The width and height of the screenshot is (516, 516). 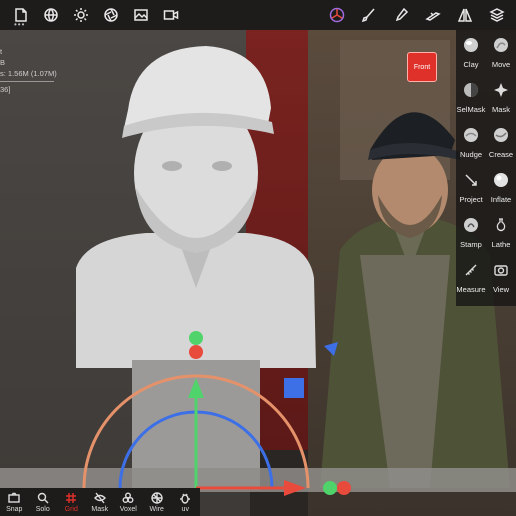 What do you see at coordinates (128, 509) in the screenshot?
I see `bottom-label: Voxel` at bounding box center [128, 509].